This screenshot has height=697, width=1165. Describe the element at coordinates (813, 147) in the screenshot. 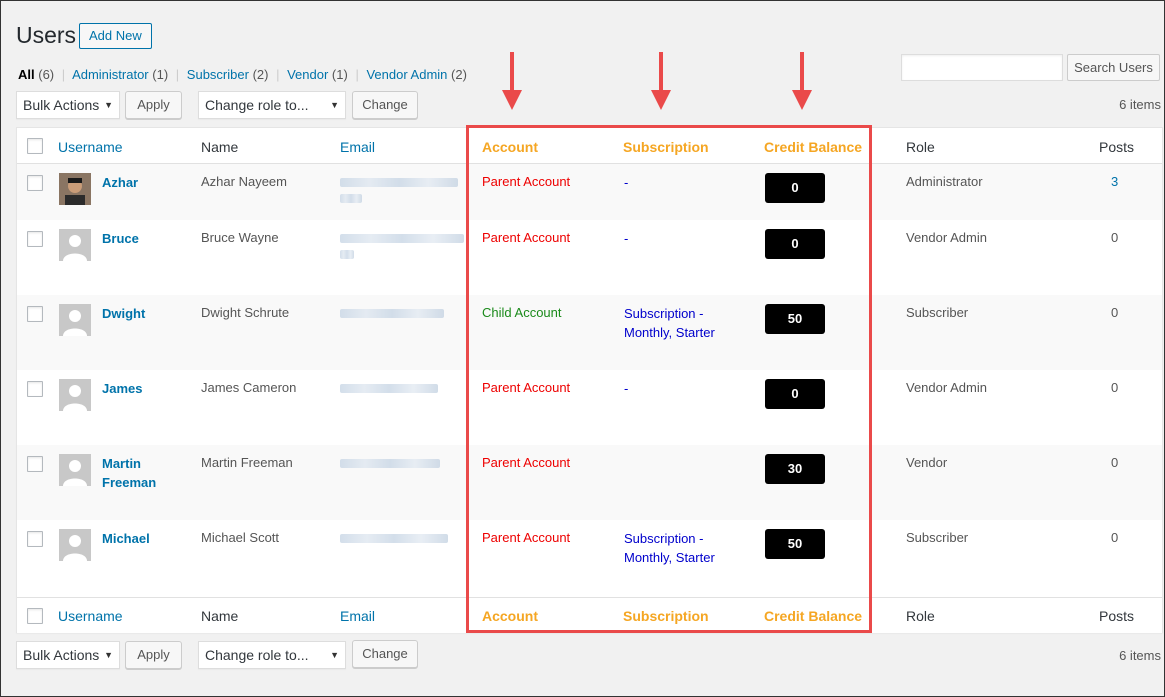

I see `column-credit-balance: Credit Balance` at that location.